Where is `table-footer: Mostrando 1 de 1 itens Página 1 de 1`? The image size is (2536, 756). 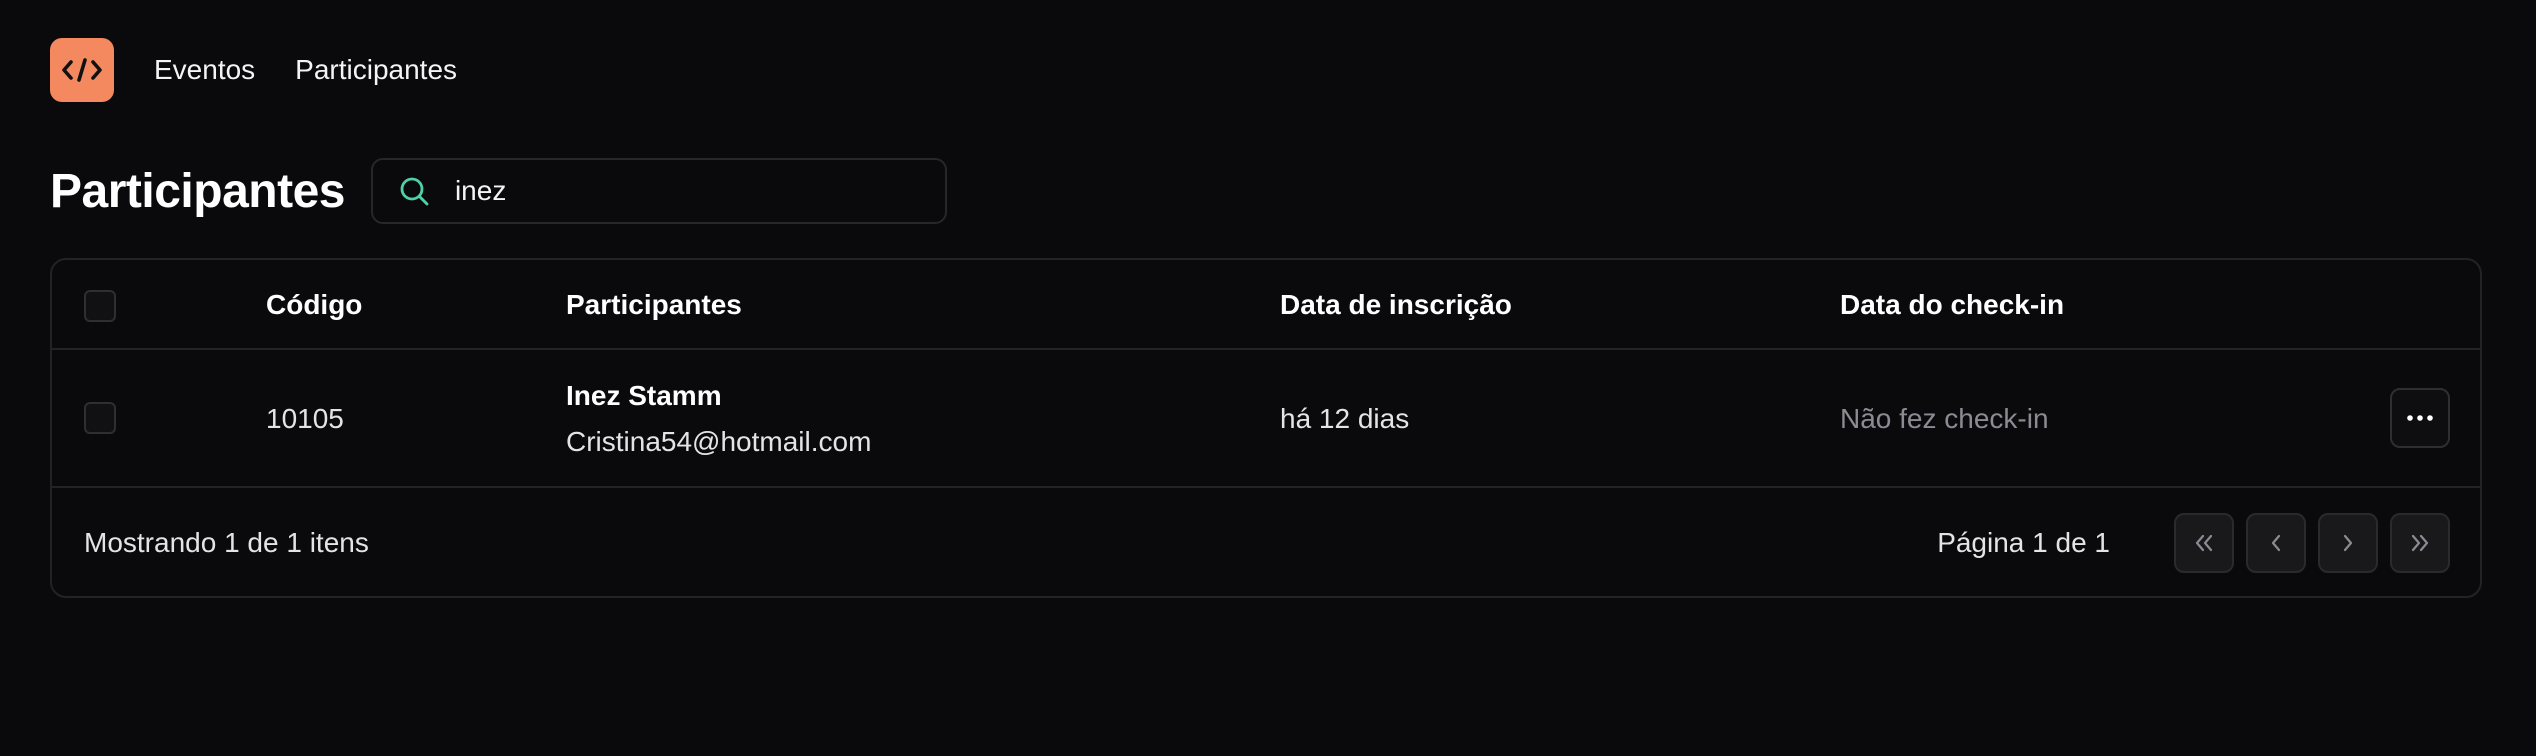
table-footer: Mostrando 1 de 1 itens Página 1 de 1 is located at coordinates (1266, 542).